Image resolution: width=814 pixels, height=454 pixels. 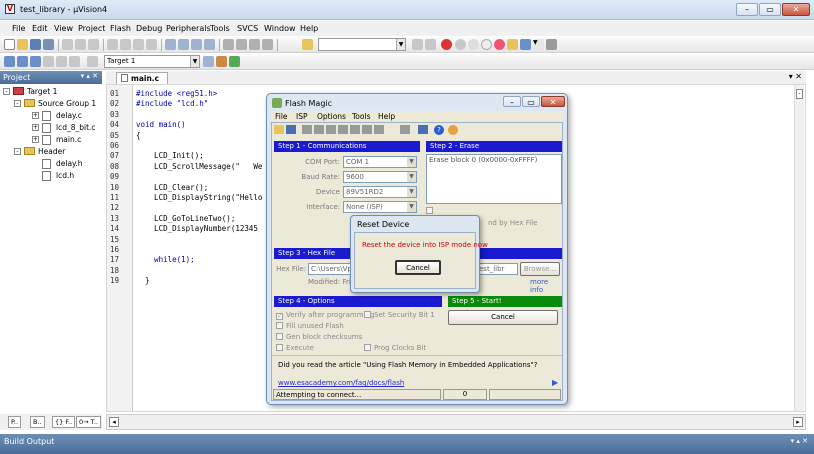 What do you see at coordinates (197, 228) in the screenshot?
I see `code-line: LCD_DisplayNumber(12345` at bounding box center [197, 228].